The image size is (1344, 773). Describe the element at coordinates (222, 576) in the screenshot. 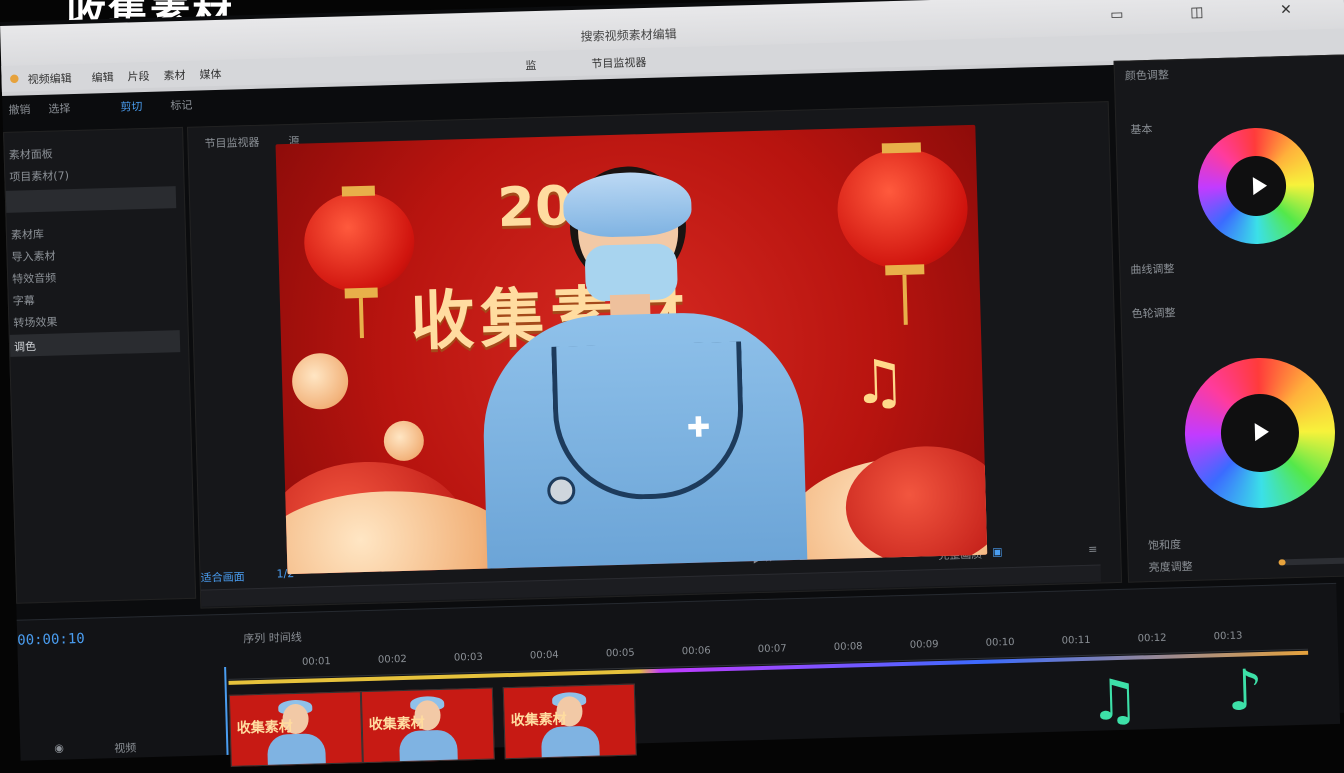

I see `fit-dropdown: 适合画面` at that location.